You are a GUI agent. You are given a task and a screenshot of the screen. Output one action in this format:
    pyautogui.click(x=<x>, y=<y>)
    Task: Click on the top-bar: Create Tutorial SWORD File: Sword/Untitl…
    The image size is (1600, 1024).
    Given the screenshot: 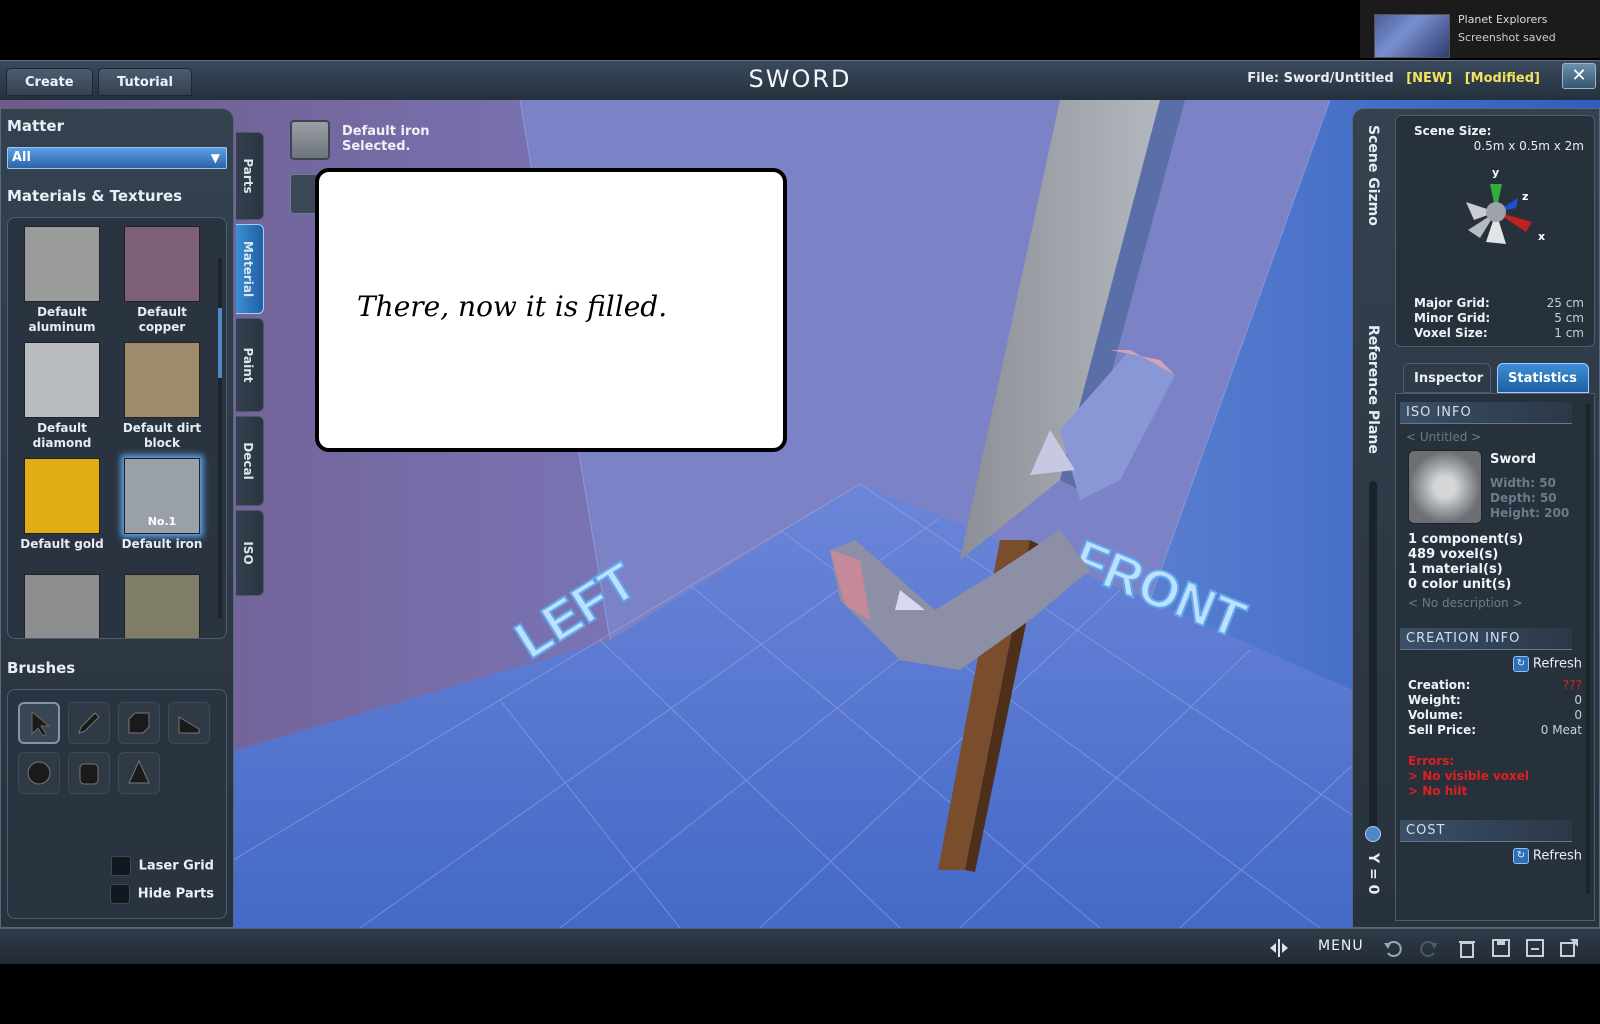 What is the action you would take?
    pyautogui.click(x=800, y=80)
    